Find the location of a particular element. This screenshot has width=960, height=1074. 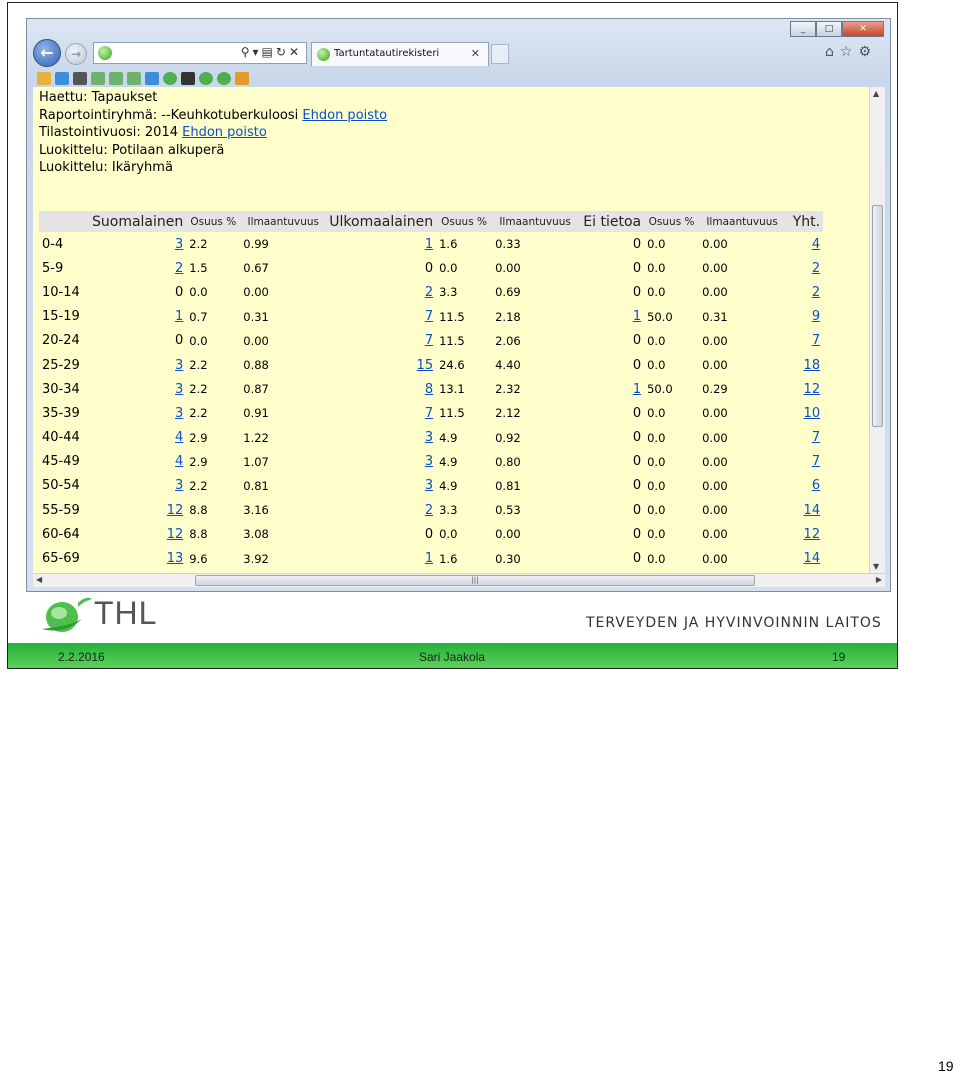

cell-age: 55-59 is located at coordinates (61, 510).